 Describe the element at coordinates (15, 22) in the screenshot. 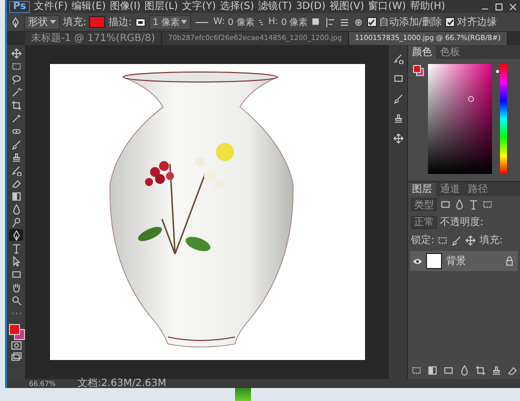

I see `pen-icon` at that location.